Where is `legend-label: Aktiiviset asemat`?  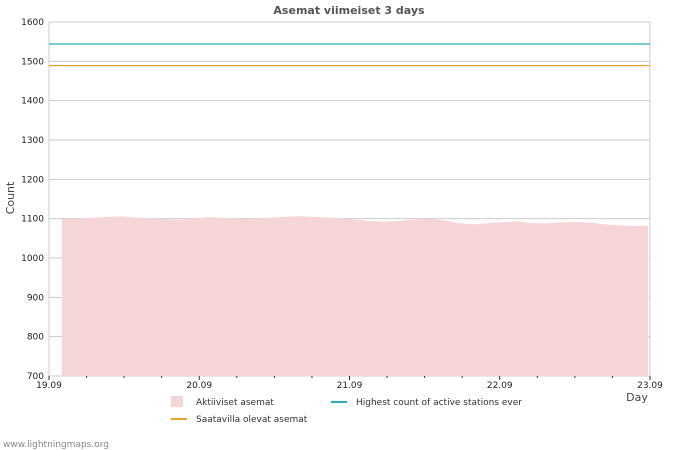 legend-label: Aktiiviset asemat is located at coordinates (235, 403).